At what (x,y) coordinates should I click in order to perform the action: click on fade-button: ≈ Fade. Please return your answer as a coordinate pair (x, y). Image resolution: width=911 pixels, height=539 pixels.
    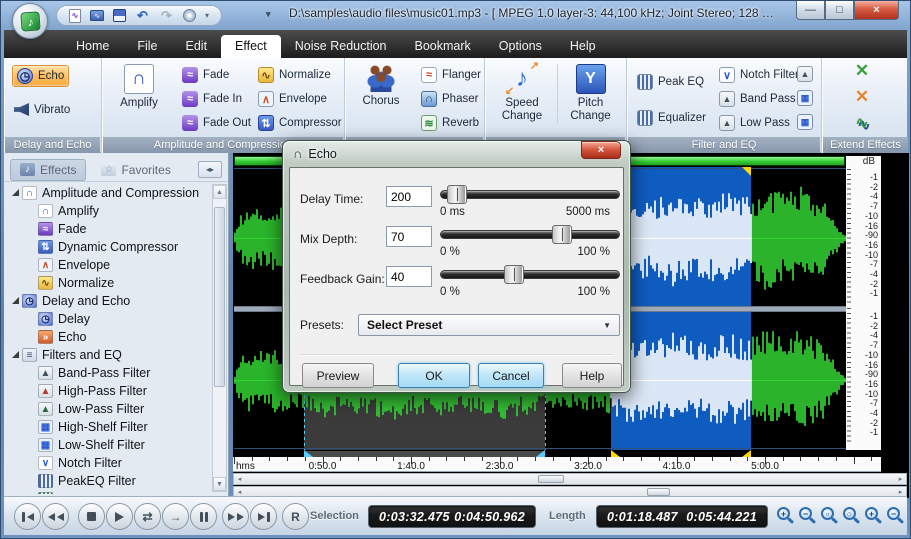
    Looking at the image, I should click on (205, 75).